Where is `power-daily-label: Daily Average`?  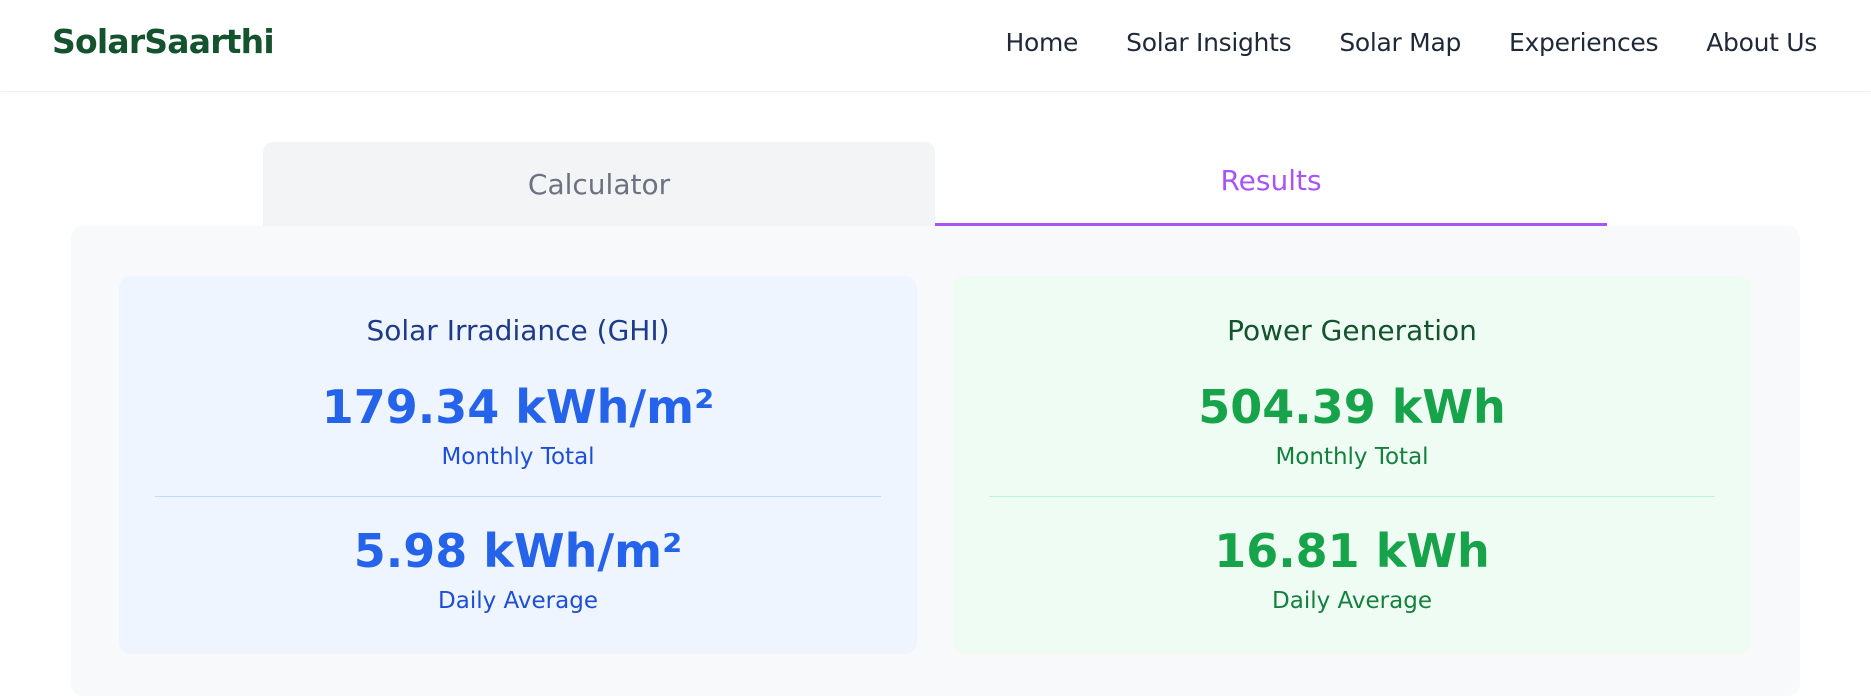
power-daily-label: Daily Average is located at coordinates (1352, 601).